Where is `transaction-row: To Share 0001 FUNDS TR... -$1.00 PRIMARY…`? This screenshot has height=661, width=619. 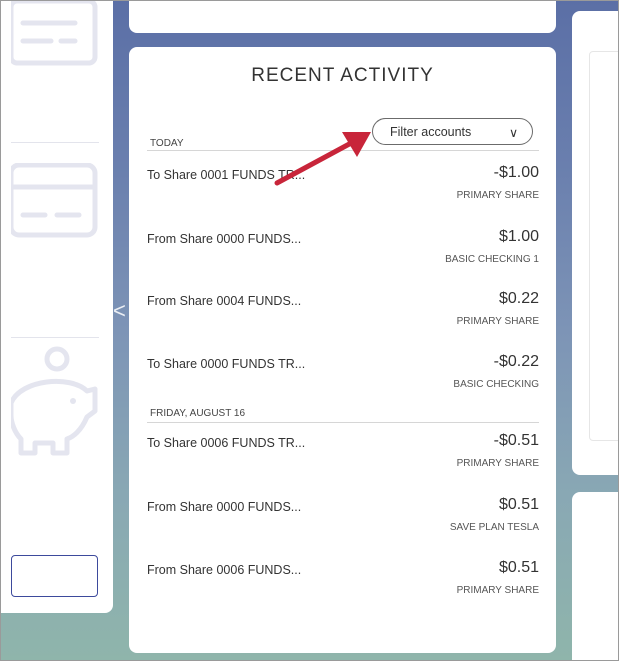 transaction-row: To Share 0001 FUNDS TR... -$1.00 PRIMARY… is located at coordinates (343, 192).